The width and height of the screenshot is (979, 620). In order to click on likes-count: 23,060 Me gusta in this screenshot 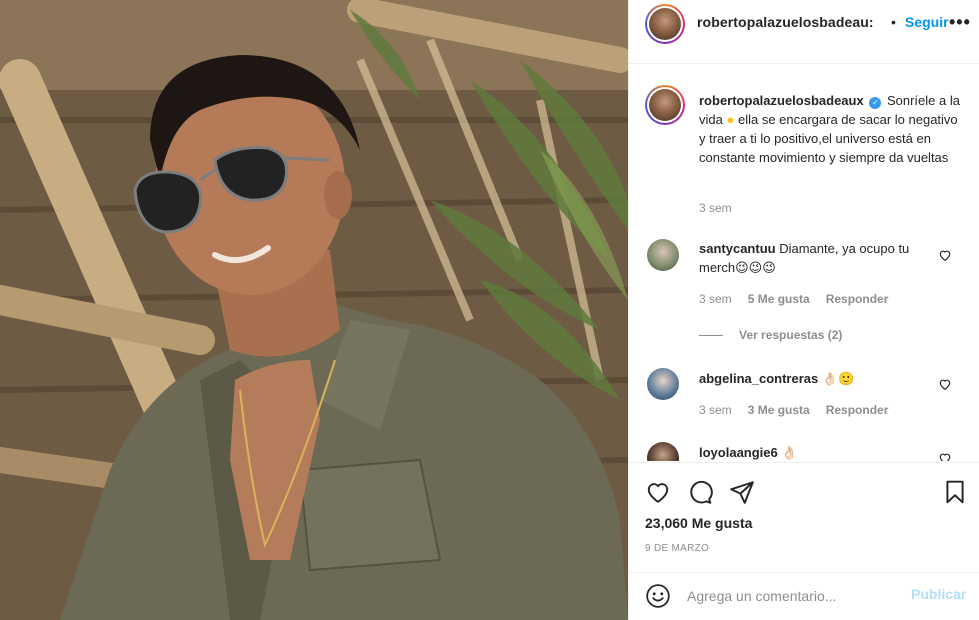, I will do `click(698, 523)`.